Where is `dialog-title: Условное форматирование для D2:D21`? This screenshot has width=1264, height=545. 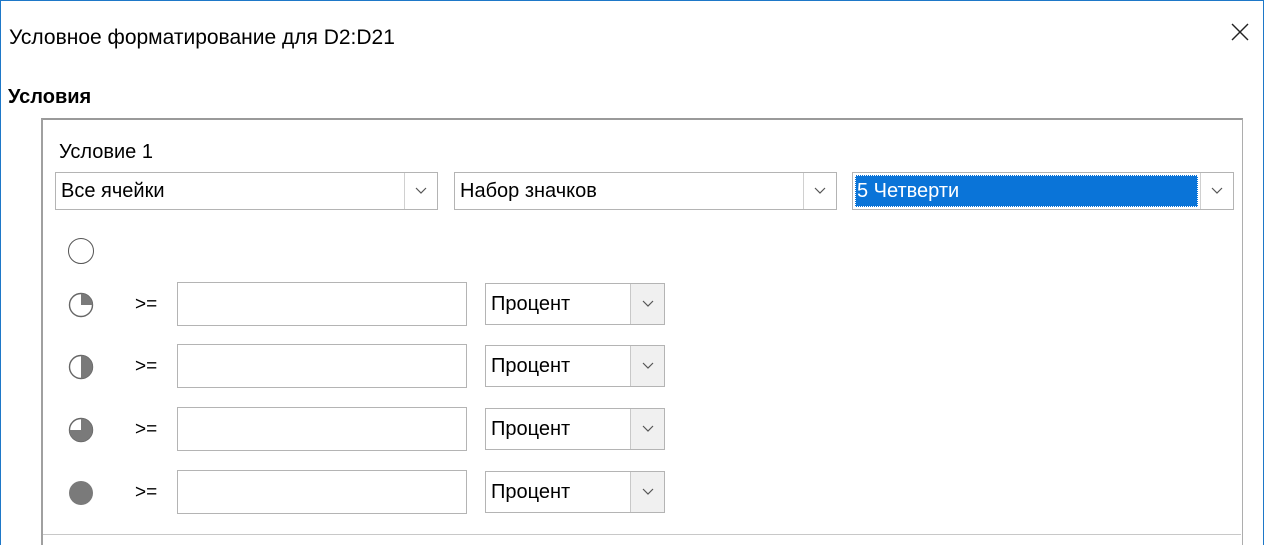 dialog-title: Условное форматирование для D2:D21 is located at coordinates (202, 37).